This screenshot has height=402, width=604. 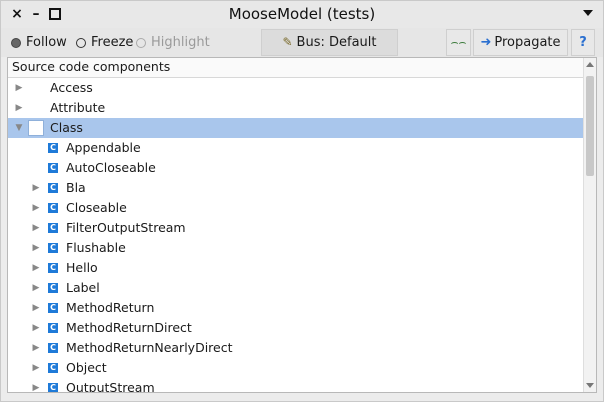 What do you see at coordinates (296, 308) in the screenshot?
I see `tree-row: ▶ C MethodReturn` at bounding box center [296, 308].